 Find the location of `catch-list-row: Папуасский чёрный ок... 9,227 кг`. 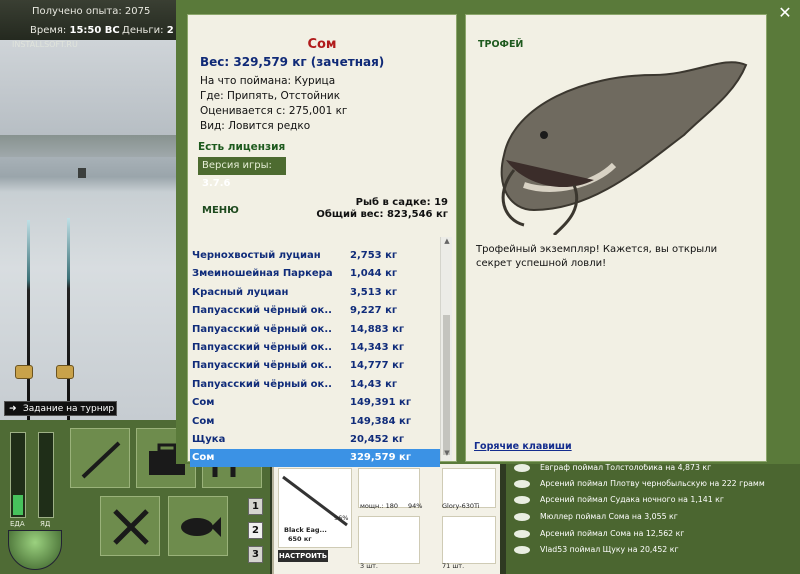

catch-list-row: Папуасский чёрный ок... 9,227 кг is located at coordinates (315, 311).